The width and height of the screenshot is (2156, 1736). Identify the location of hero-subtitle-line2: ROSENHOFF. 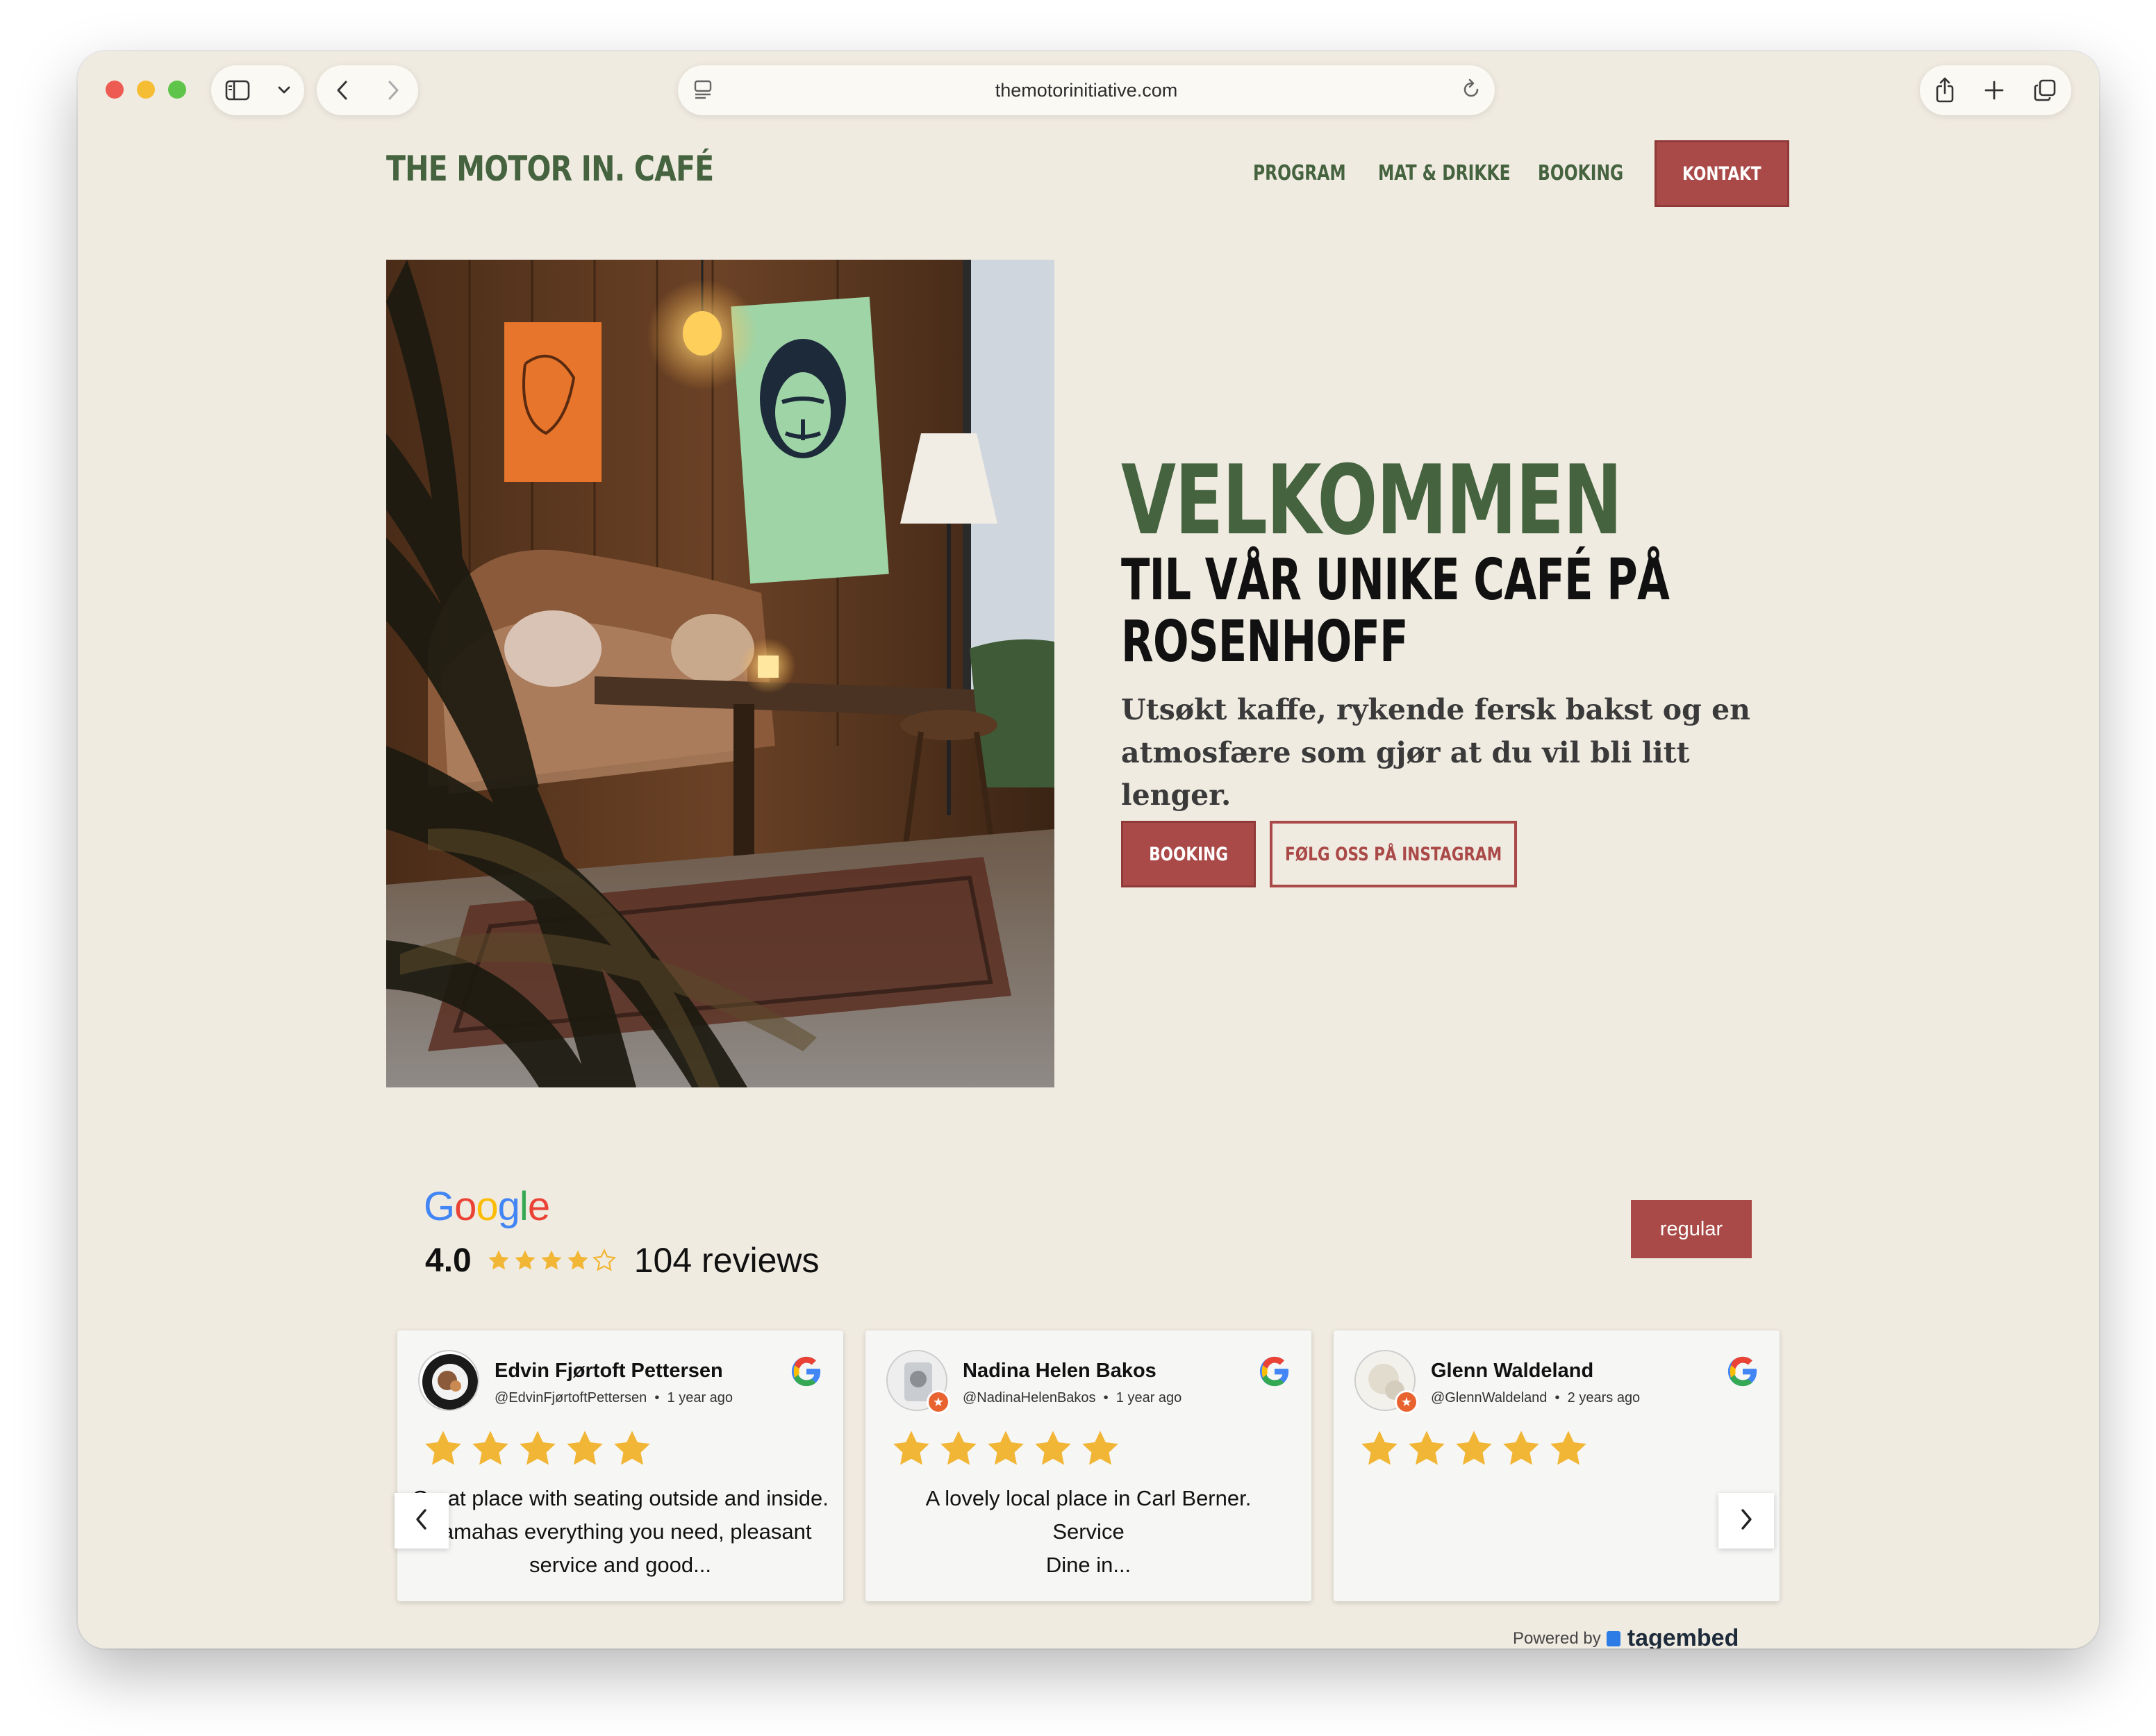
(1265, 641).